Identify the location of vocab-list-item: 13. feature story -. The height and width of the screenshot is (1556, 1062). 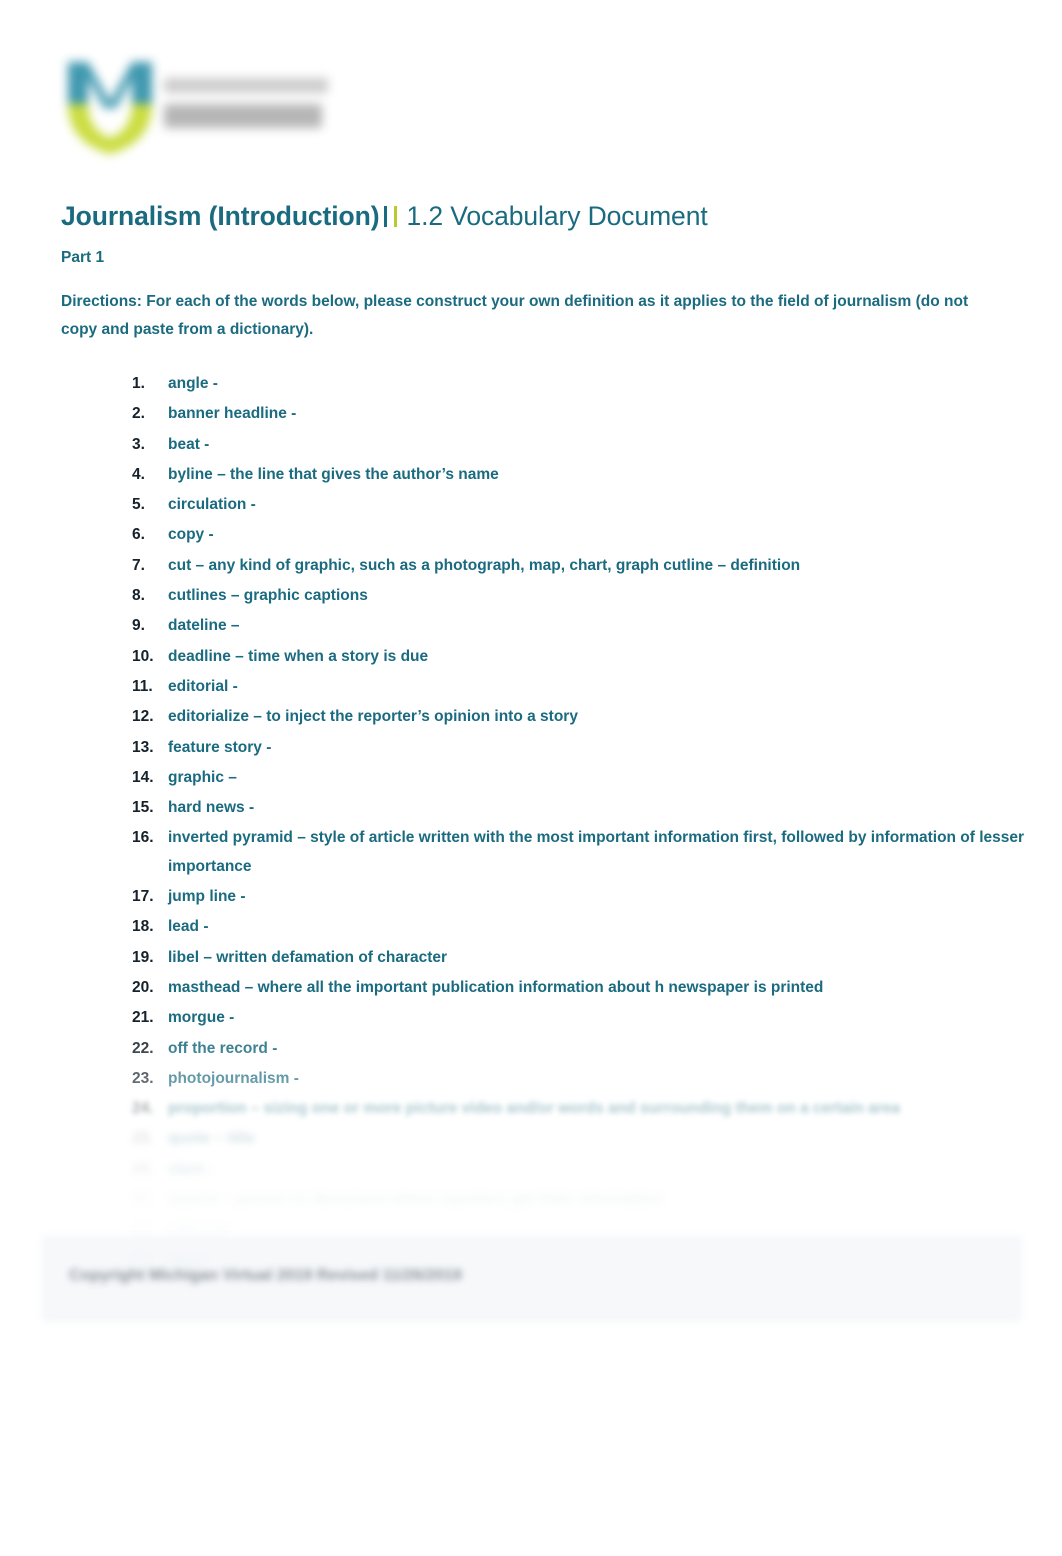
(582, 748).